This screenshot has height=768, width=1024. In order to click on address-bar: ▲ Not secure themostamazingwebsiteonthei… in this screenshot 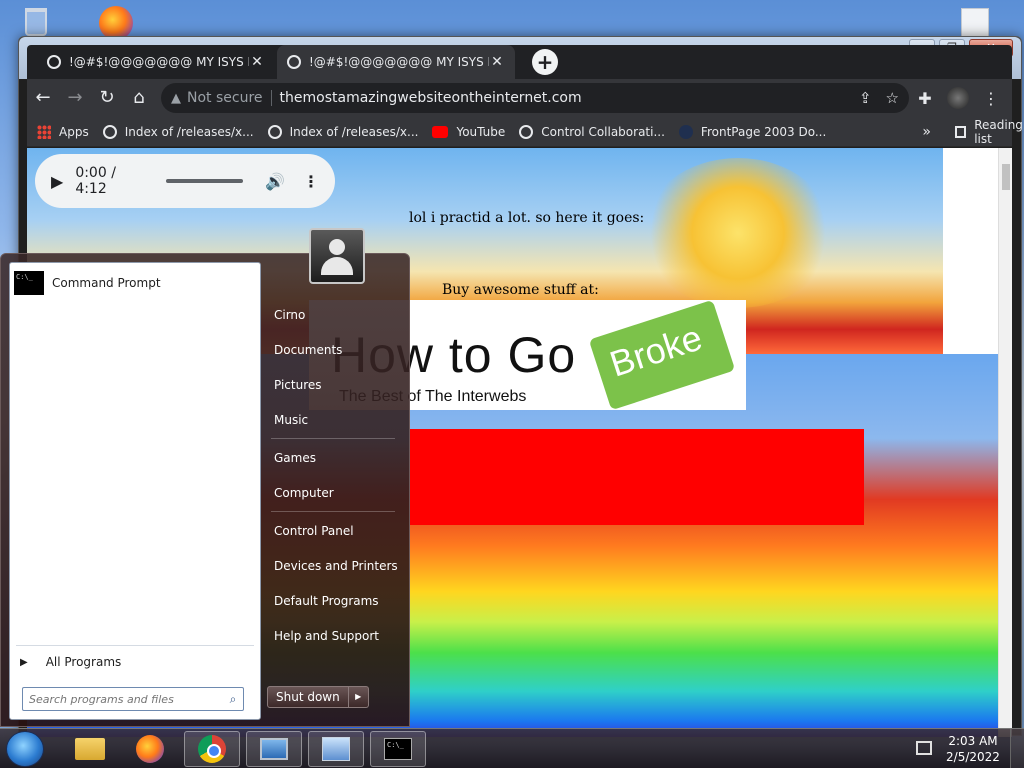, I will do `click(535, 98)`.